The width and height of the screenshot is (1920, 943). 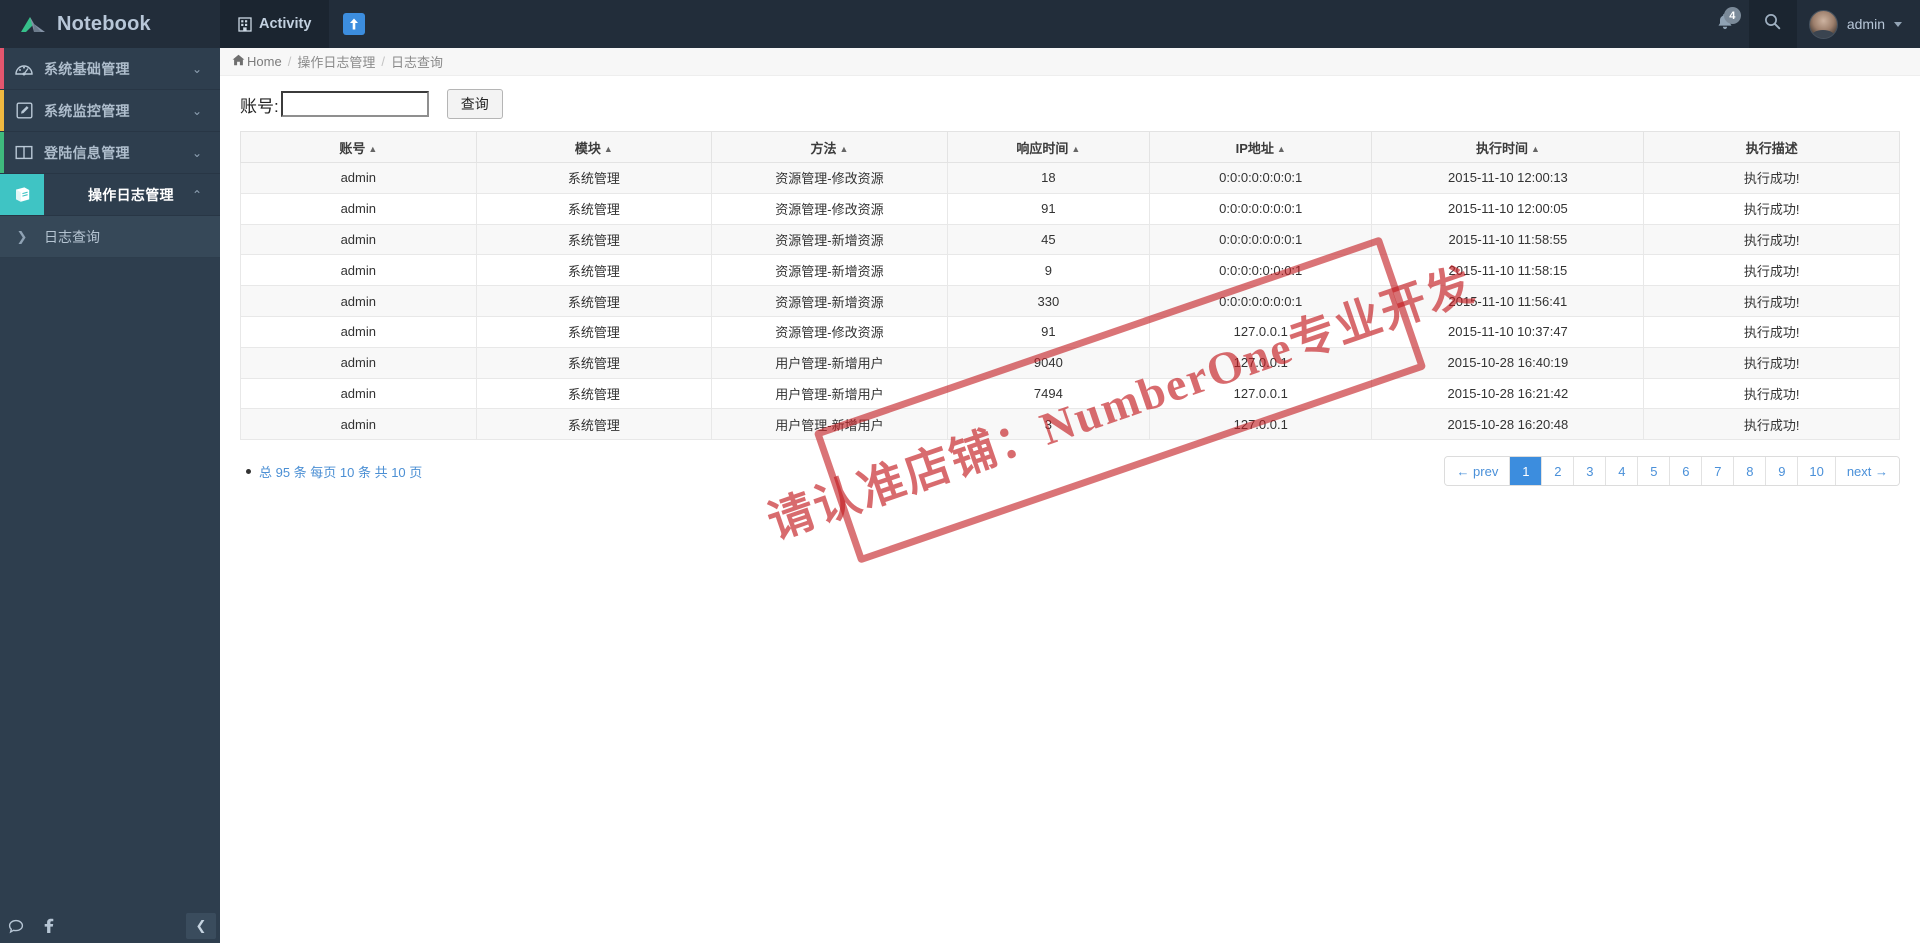 I want to click on pagination-page-3: 3, so click(x=1590, y=471).